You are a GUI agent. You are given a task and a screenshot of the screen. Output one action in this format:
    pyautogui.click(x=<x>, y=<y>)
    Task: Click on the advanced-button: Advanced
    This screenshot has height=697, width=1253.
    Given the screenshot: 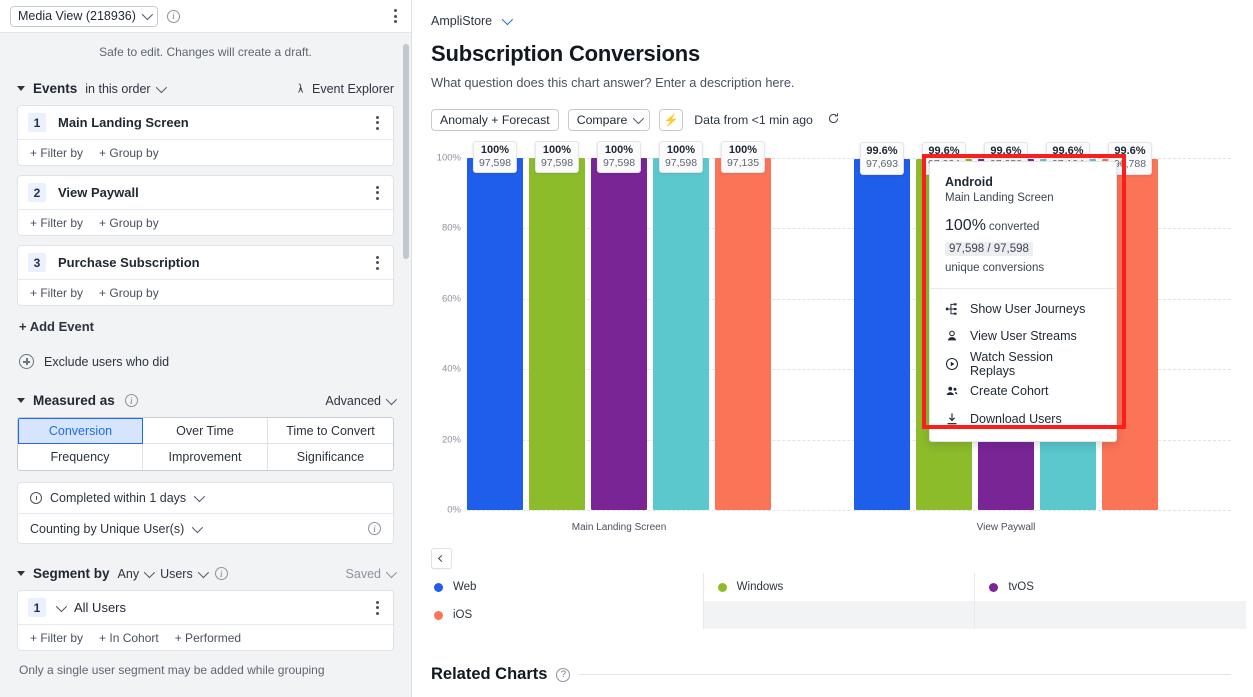 What is the action you would take?
    pyautogui.click(x=361, y=400)
    